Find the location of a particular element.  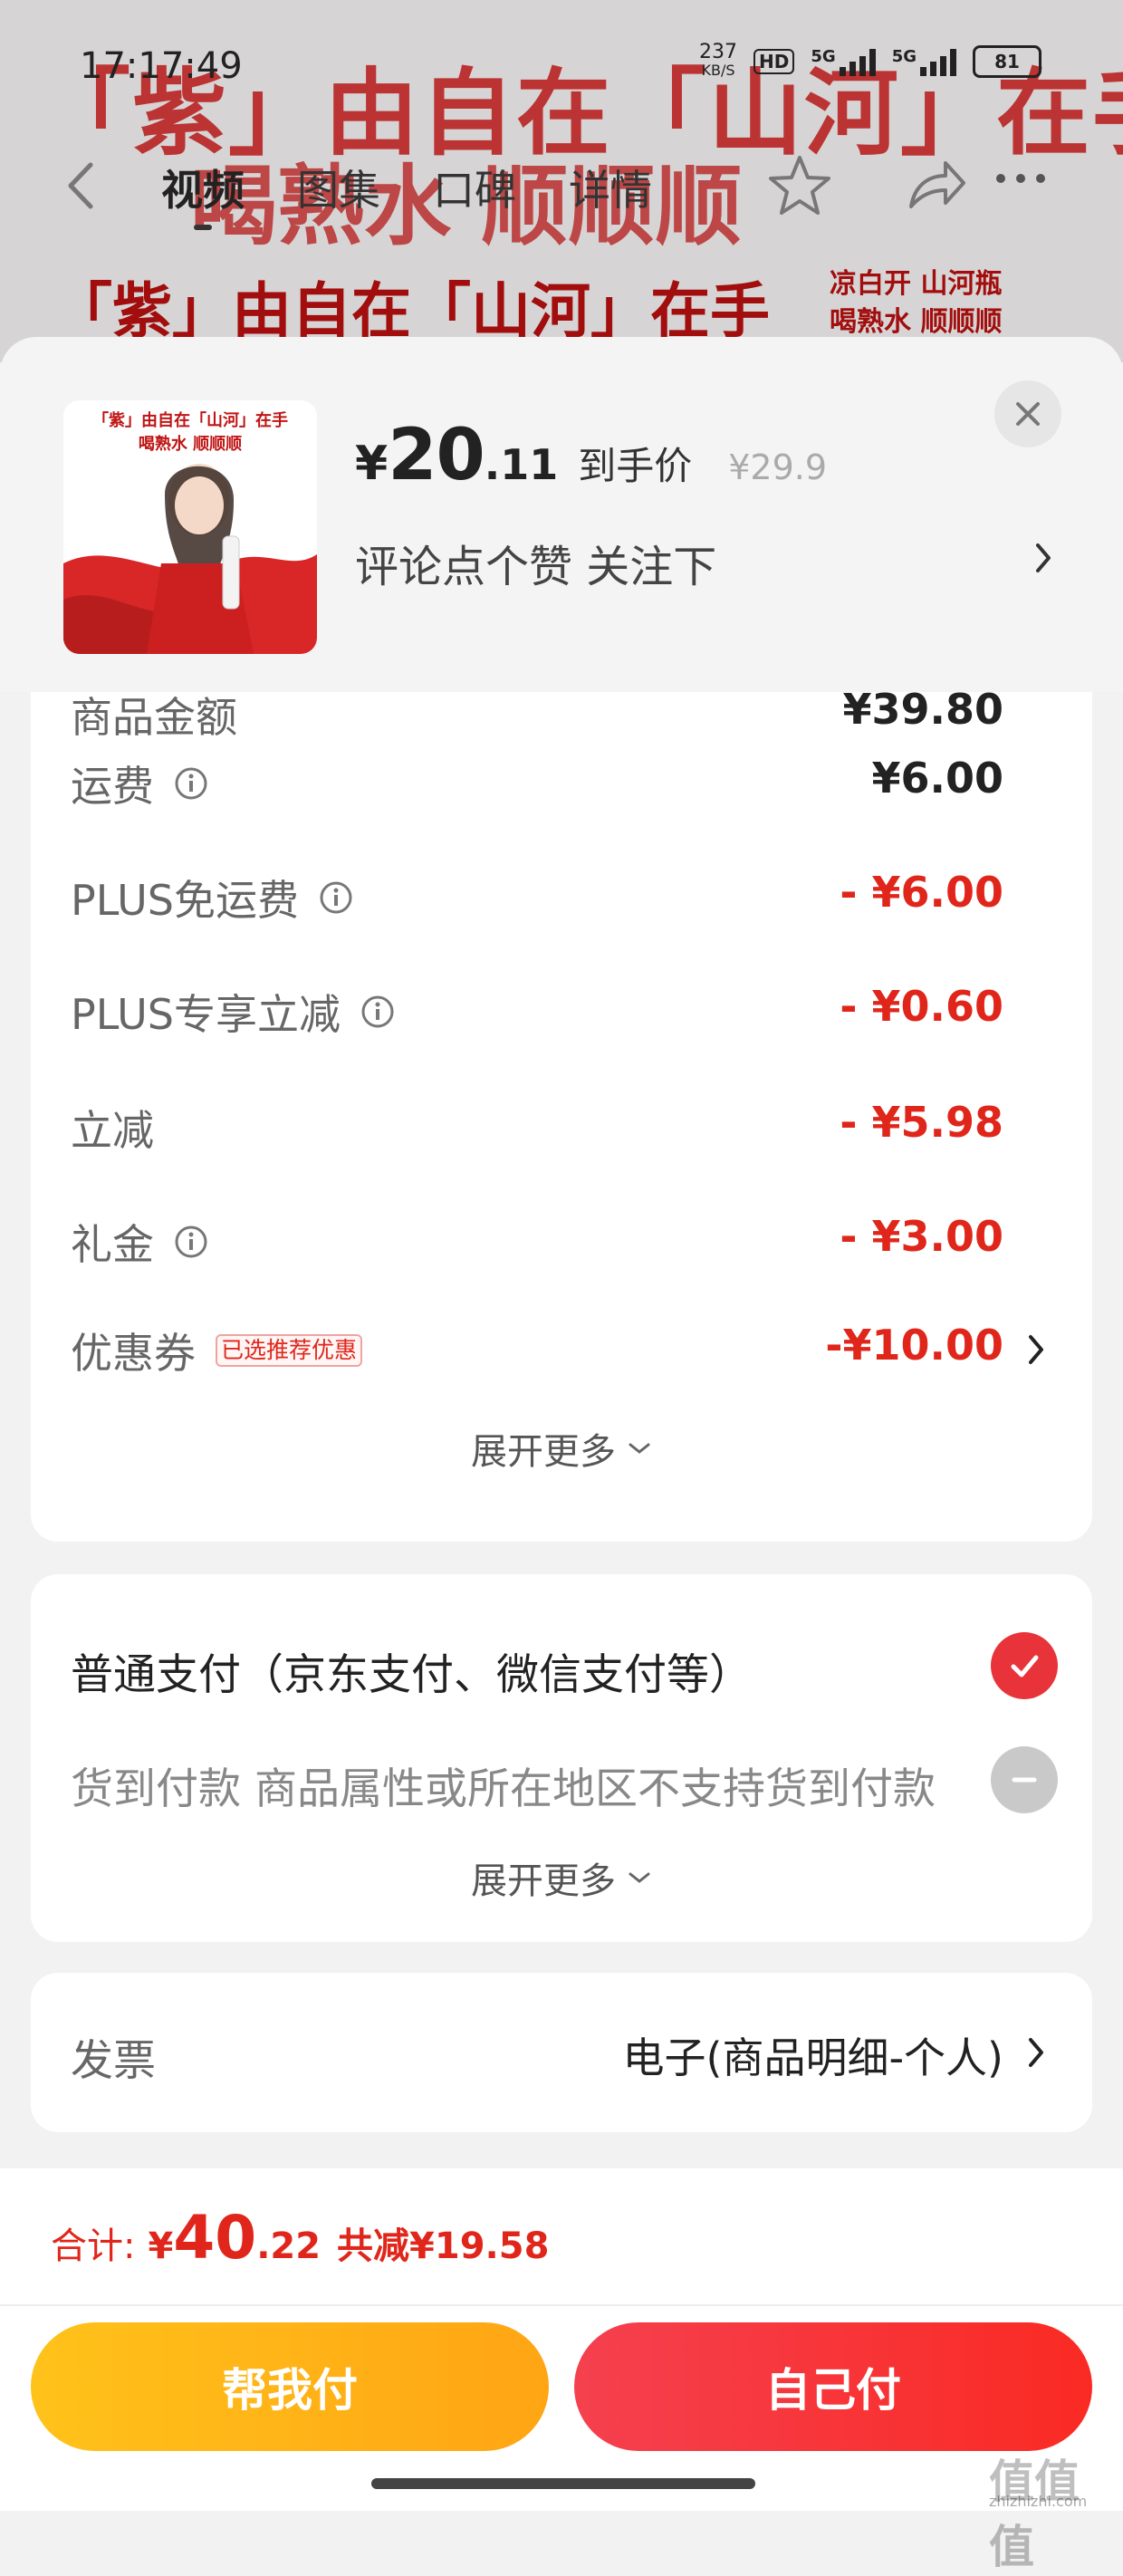

help-pay-button: 帮我付 is located at coordinates (290, 2386).